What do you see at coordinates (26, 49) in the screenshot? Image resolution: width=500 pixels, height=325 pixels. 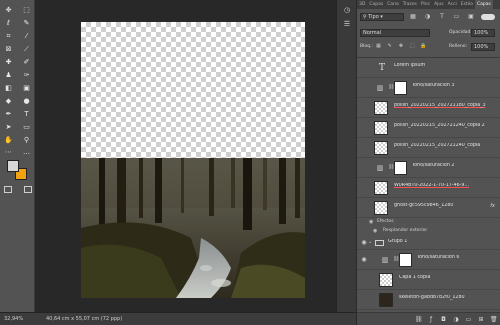 I see `ruler-tool-icon: ⟋` at bounding box center [26, 49].